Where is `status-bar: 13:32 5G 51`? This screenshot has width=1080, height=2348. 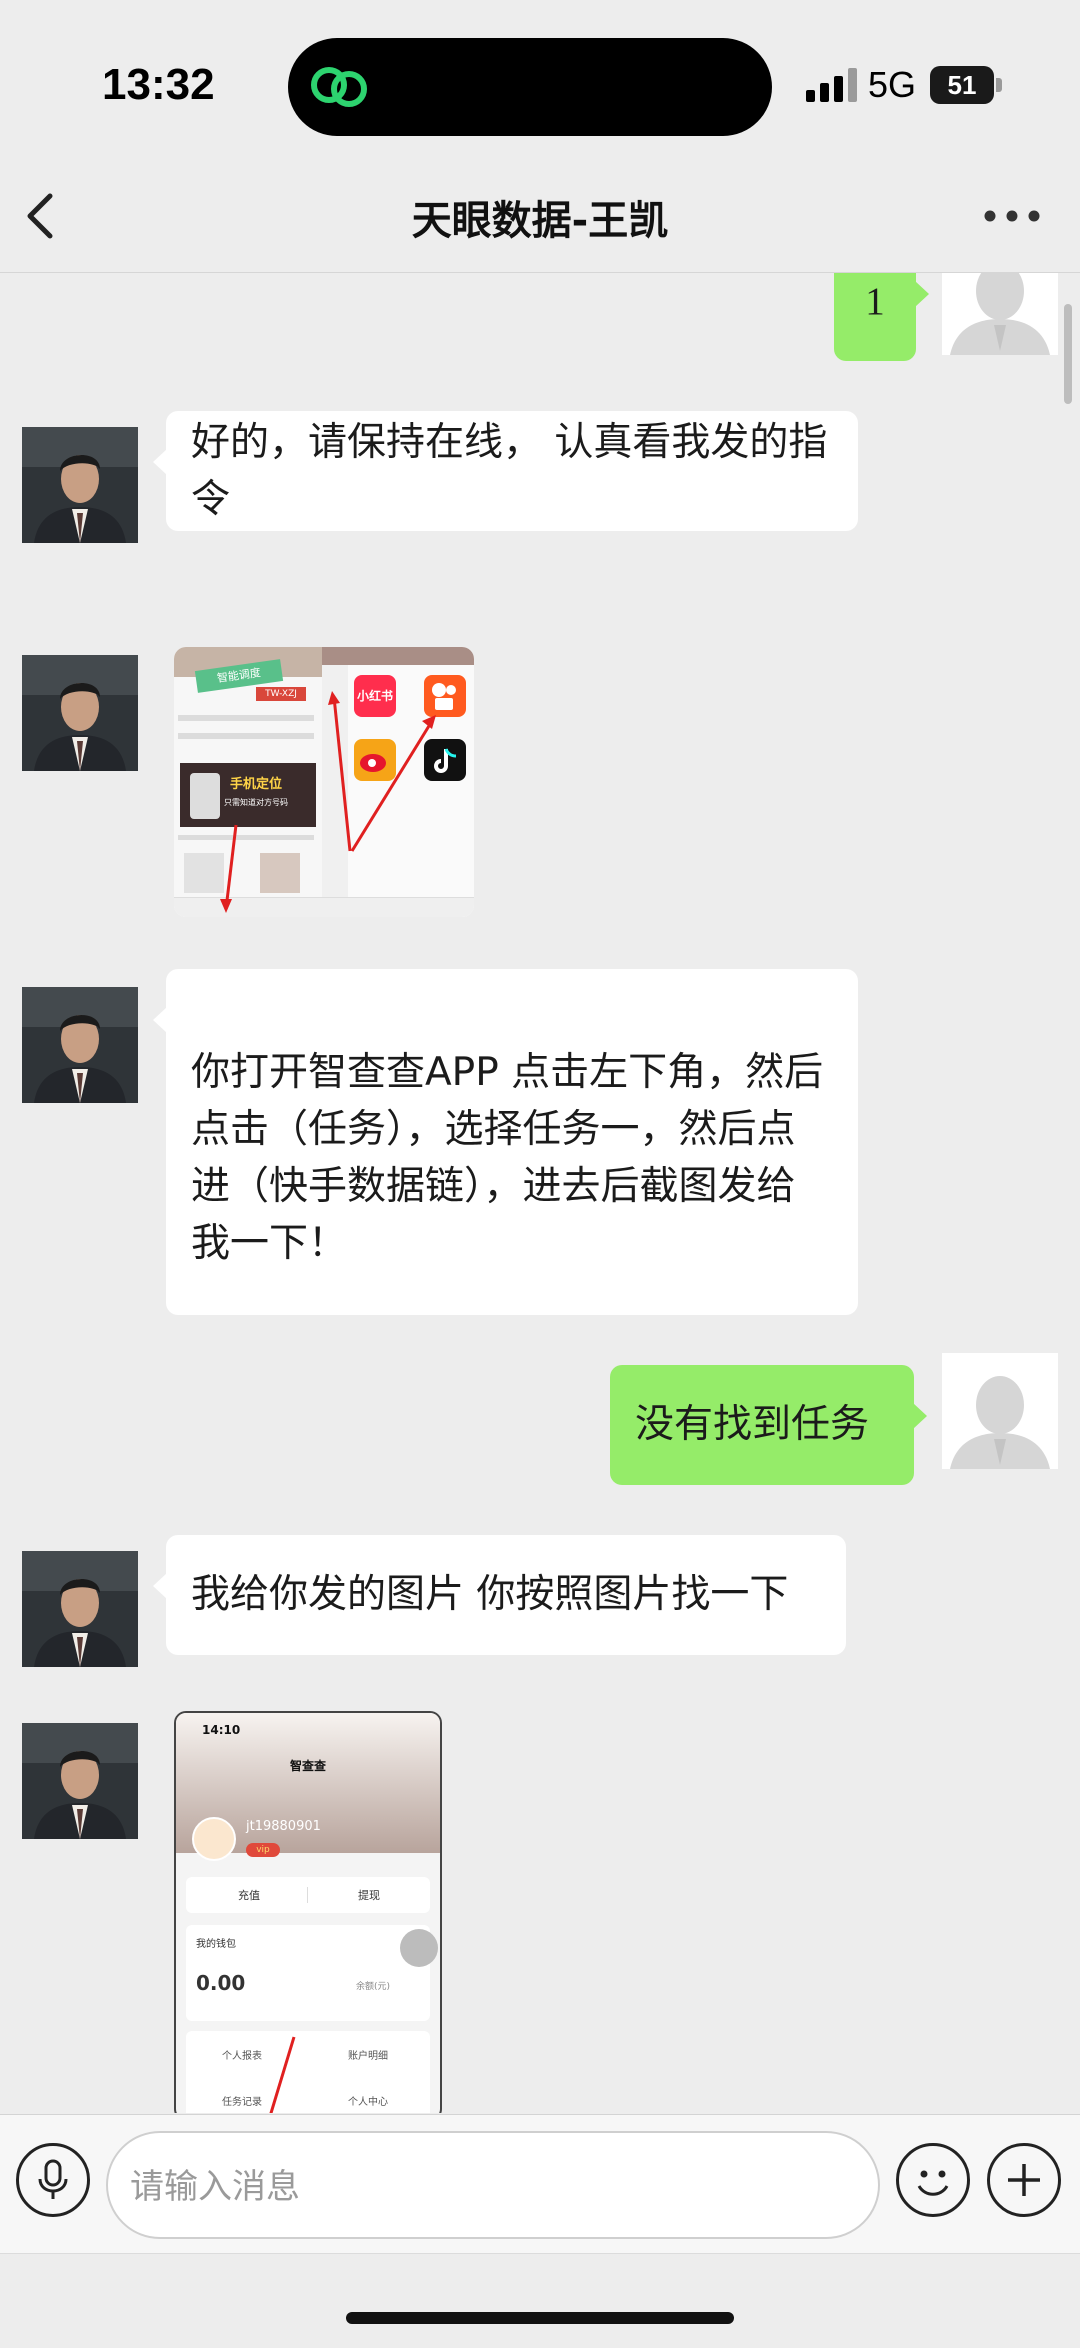 status-bar: 13:32 5G 51 is located at coordinates (540, 80).